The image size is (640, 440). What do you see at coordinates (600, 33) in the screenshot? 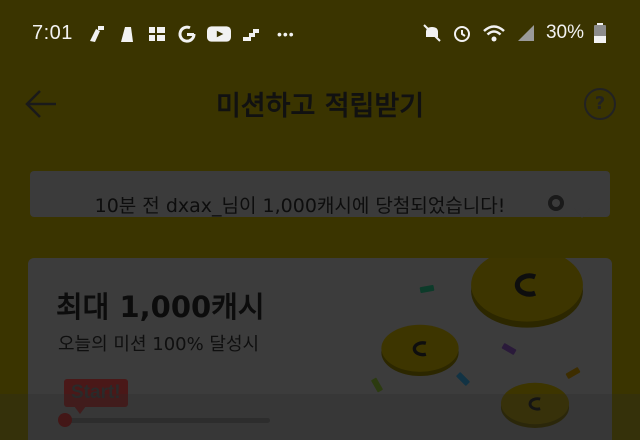
I see `battery-icon` at bounding box center [600, 33].